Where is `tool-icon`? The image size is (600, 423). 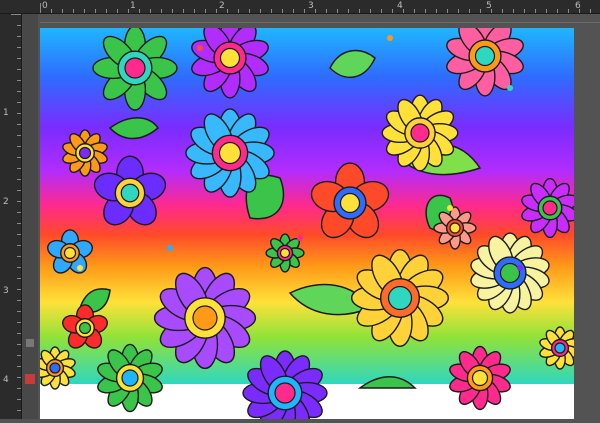 tool-icon is located at coordinates (30, 216).